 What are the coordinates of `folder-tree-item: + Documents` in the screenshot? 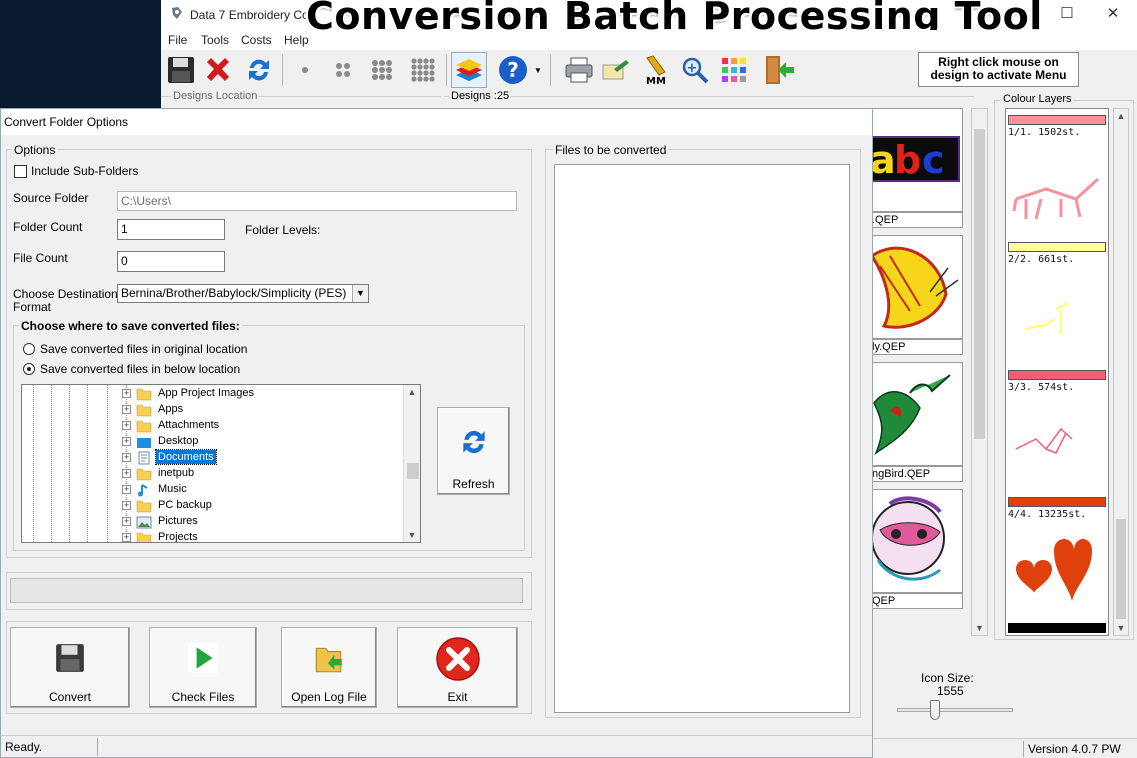 It's located at (212, 457).